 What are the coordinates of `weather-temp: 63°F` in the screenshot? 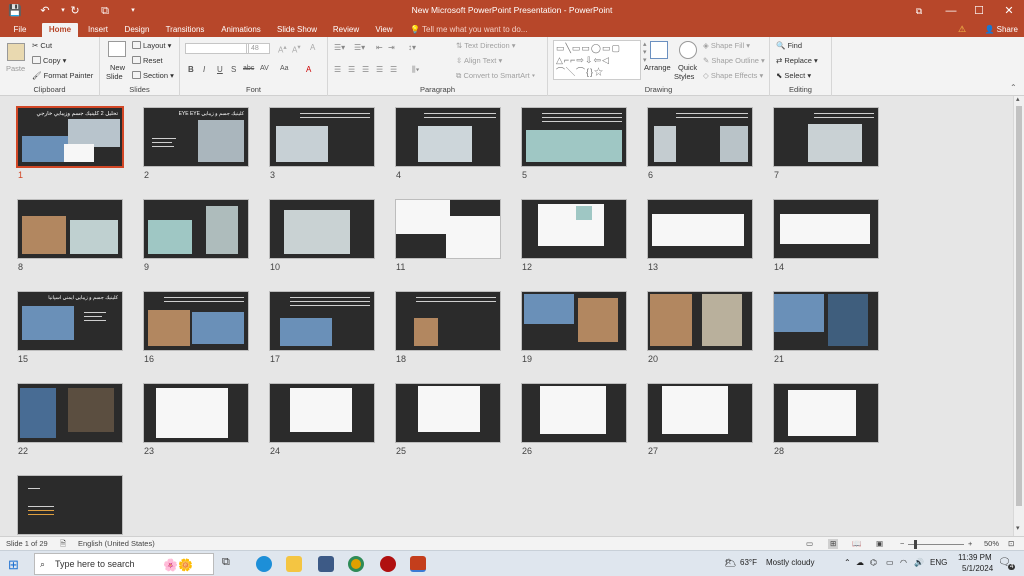 It's located at (748, 562).